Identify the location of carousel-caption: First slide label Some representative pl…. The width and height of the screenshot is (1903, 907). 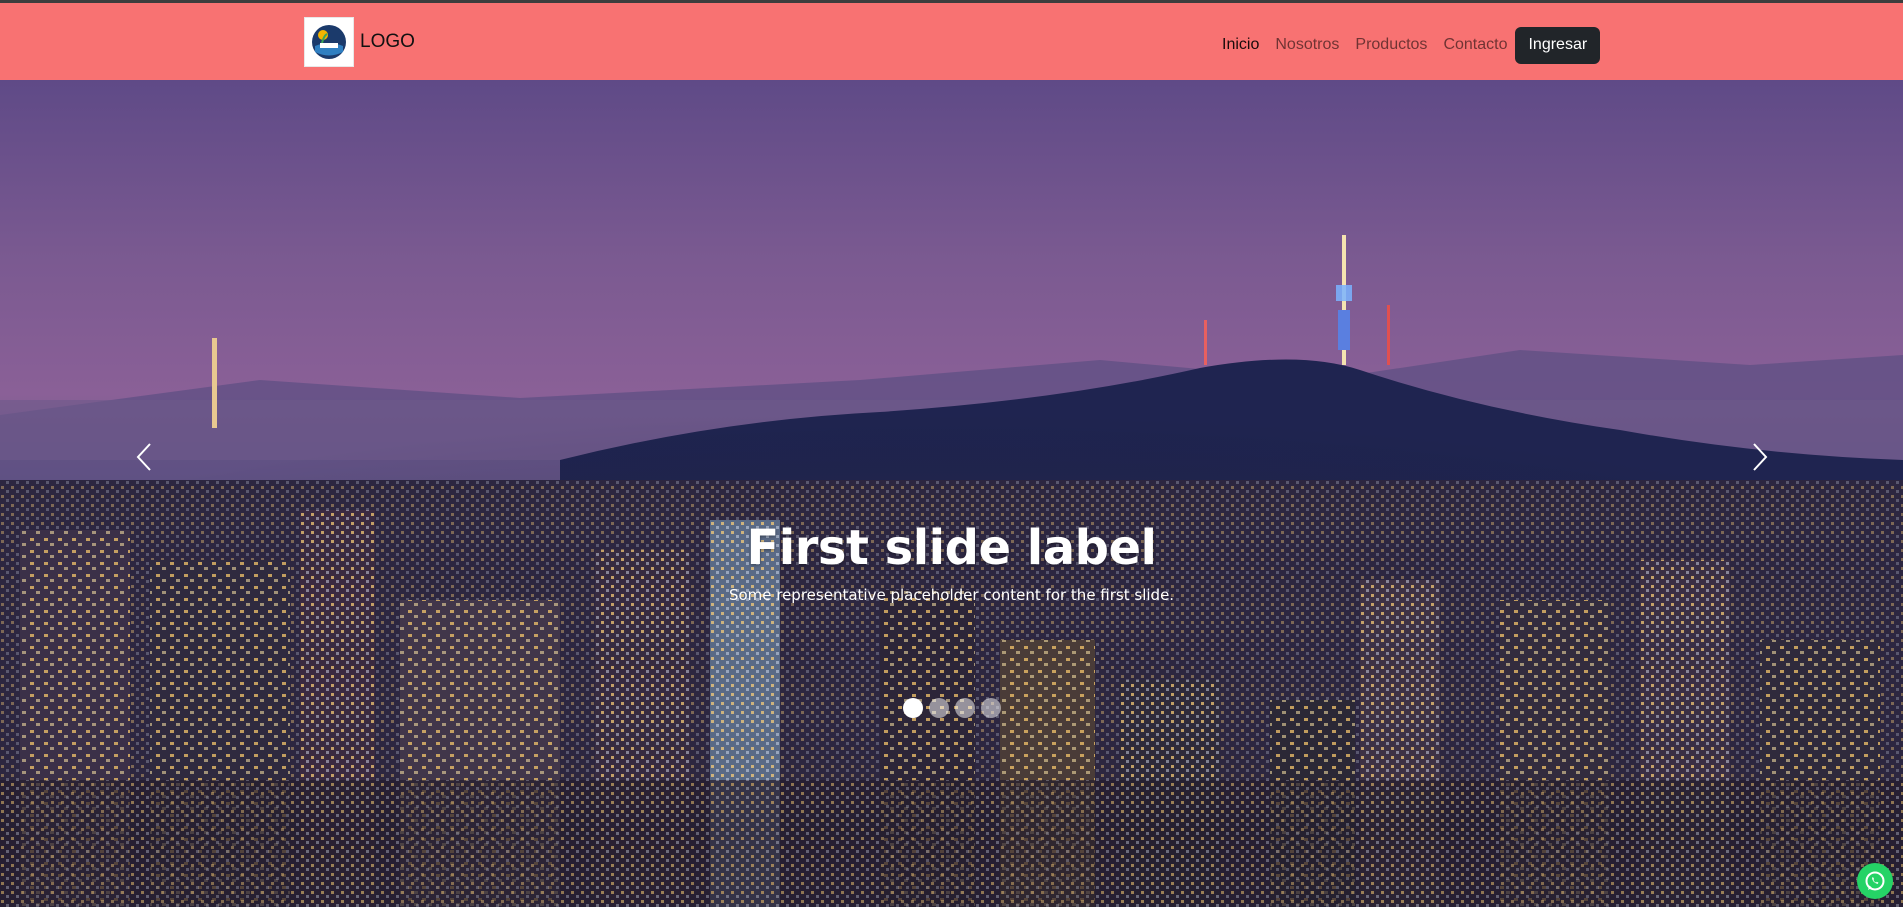
(951, 562).